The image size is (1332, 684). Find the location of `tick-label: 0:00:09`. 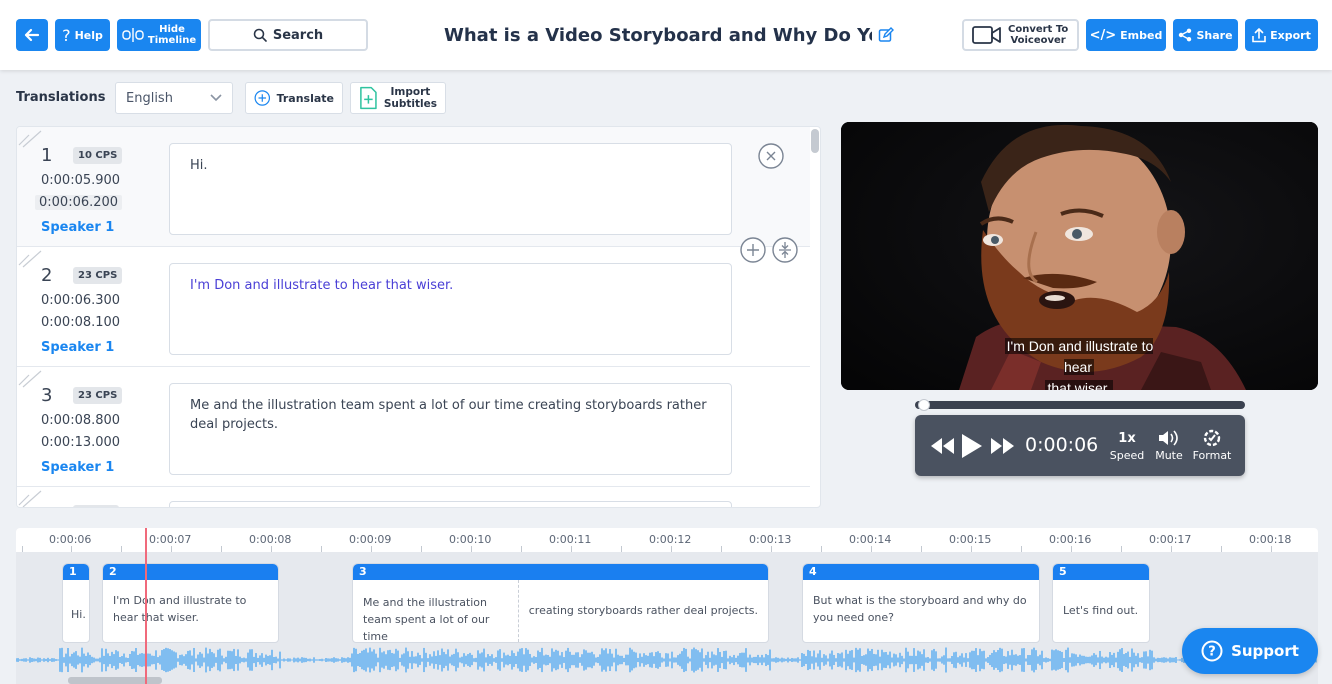

tick-label: 0:00:09 is located at coordinates (370, 539).